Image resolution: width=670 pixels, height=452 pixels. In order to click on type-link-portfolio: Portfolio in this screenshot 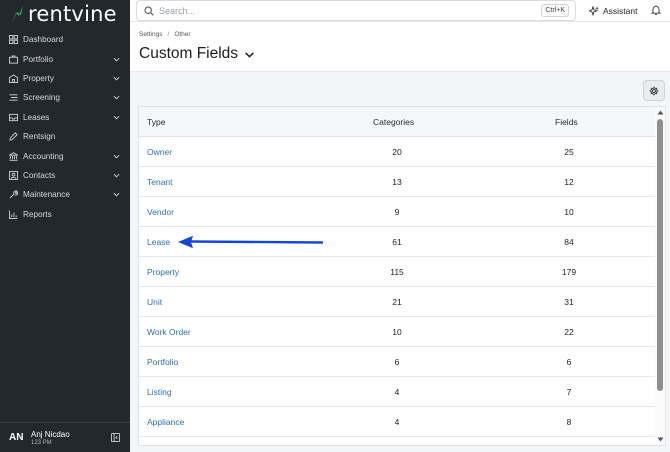, I will do `click(162, 362)`.